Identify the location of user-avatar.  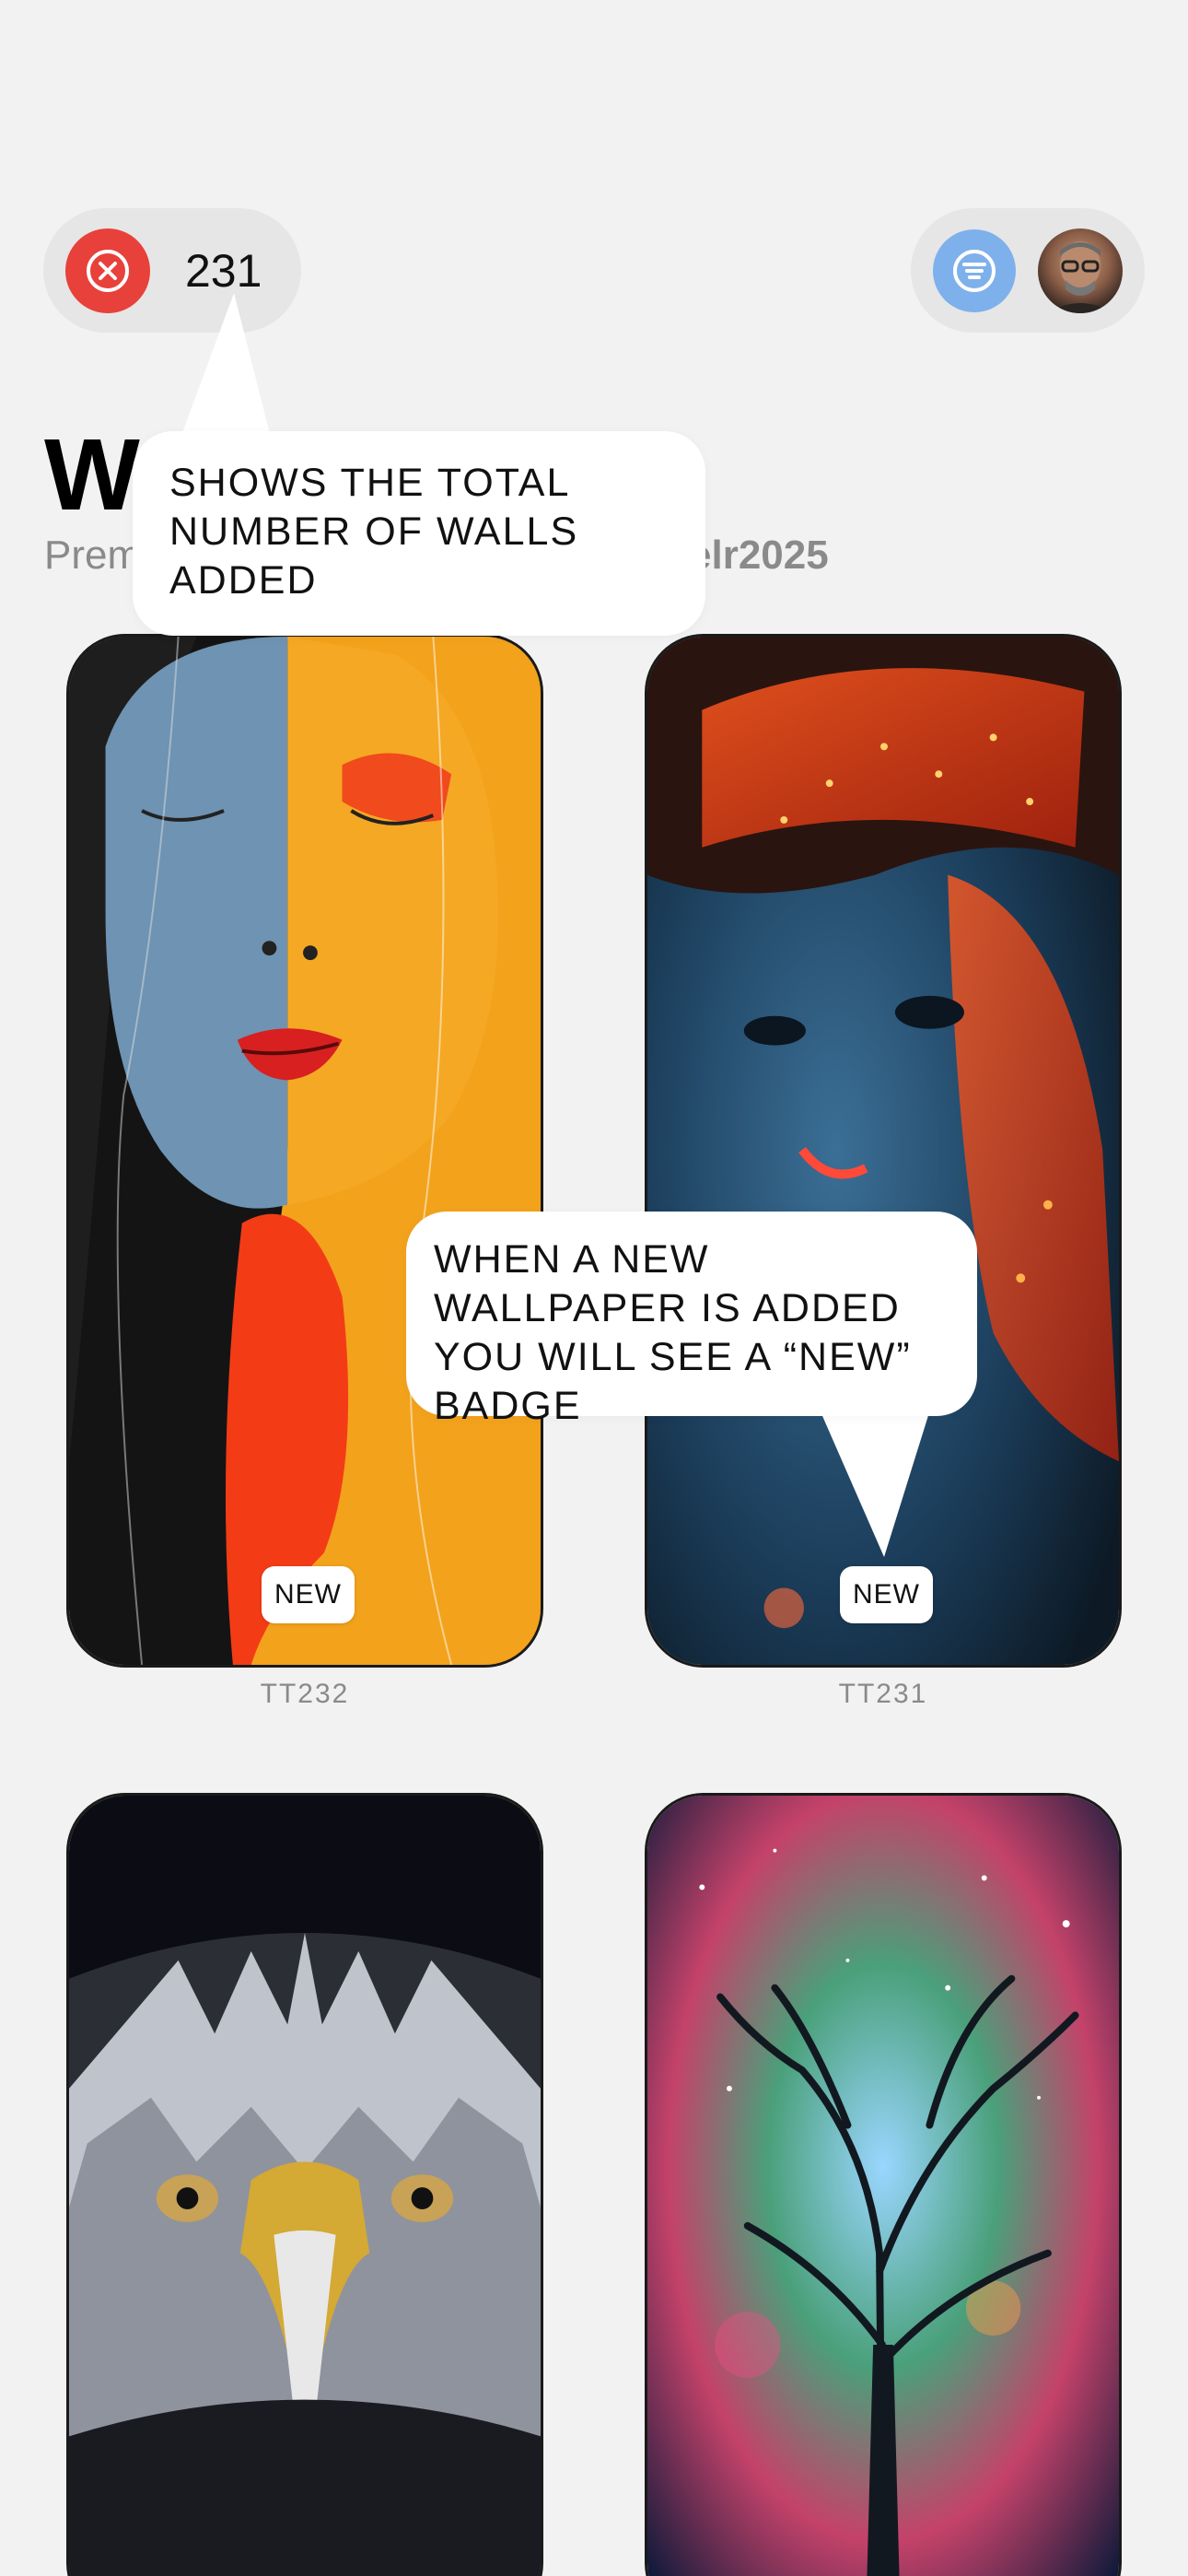
(1080, 270).